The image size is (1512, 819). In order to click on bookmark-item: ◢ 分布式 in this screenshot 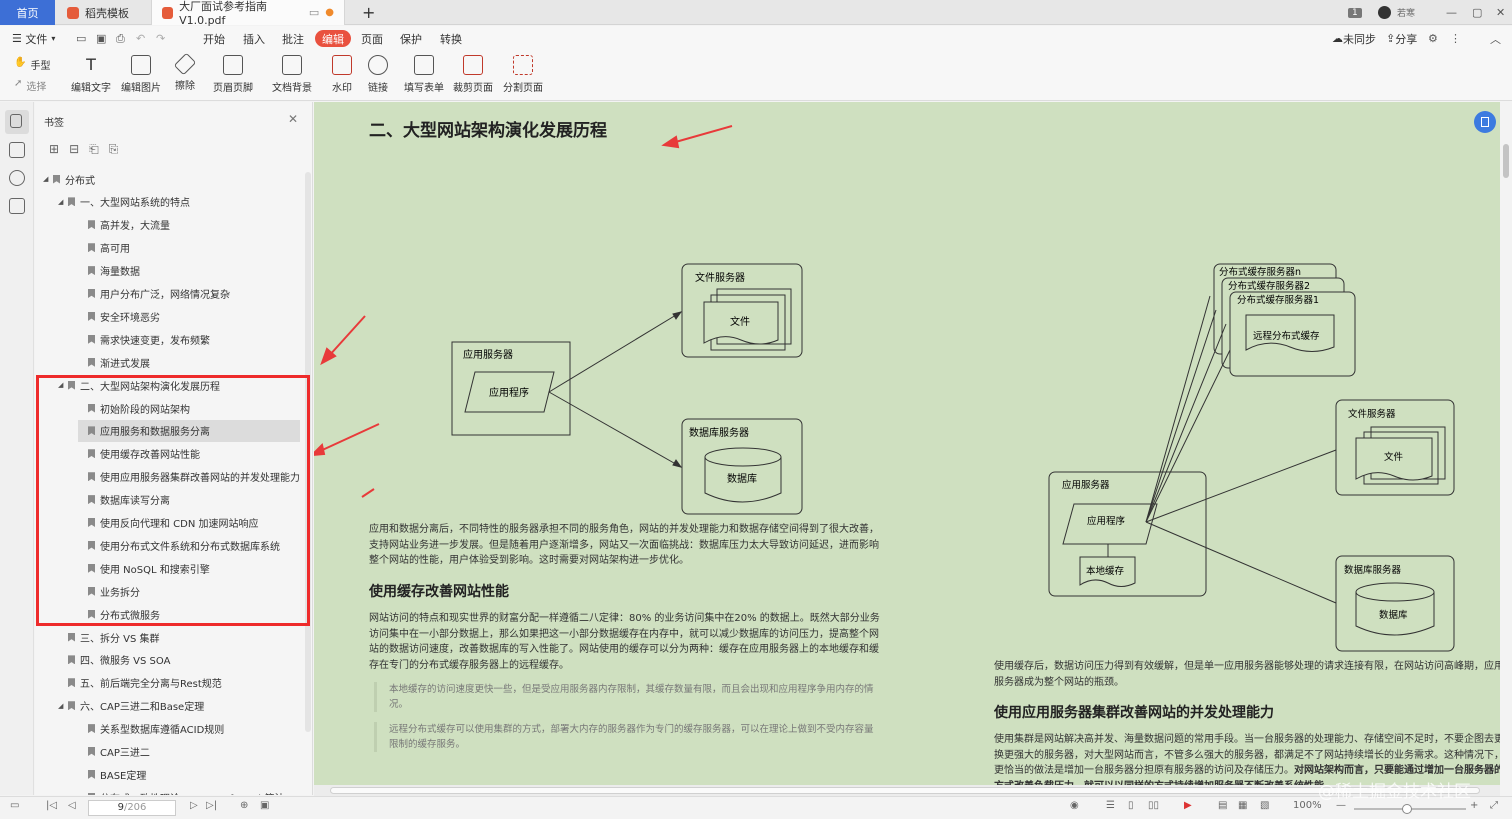, I will do `click(69, 179)`.